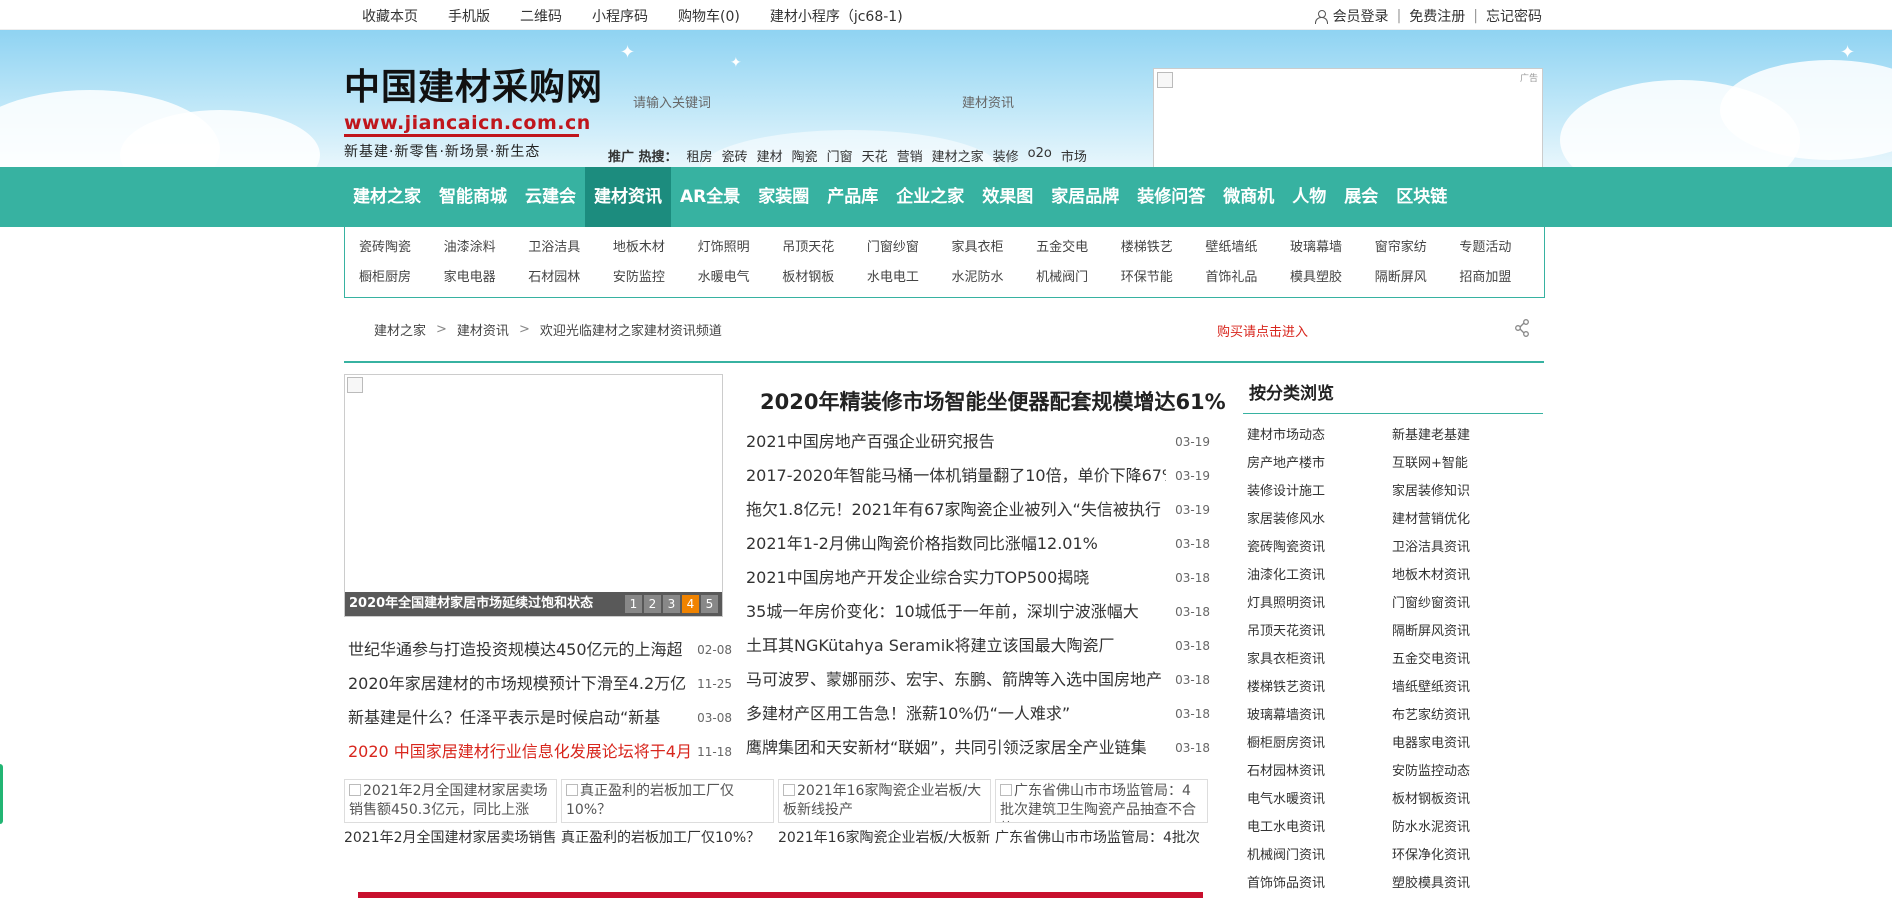  I want to click on main-nav-item: 家居品牌, so click(1085, 197).